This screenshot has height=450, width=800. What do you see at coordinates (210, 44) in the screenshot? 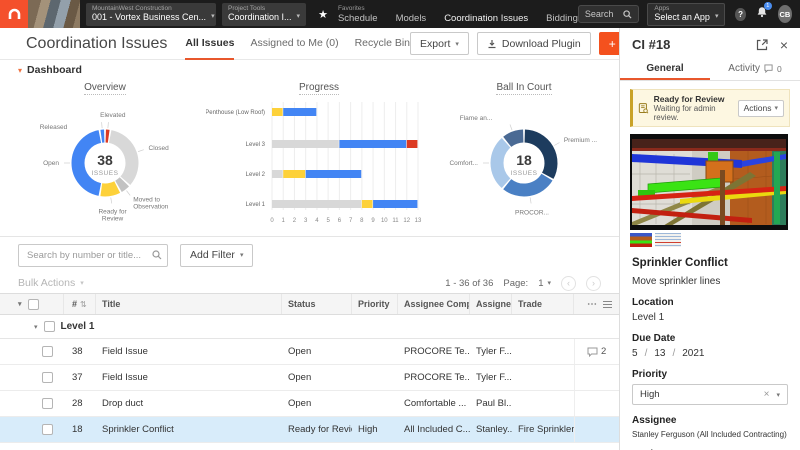
I see `tab-all-issues: All Issues` at bounding box center [210, 44].